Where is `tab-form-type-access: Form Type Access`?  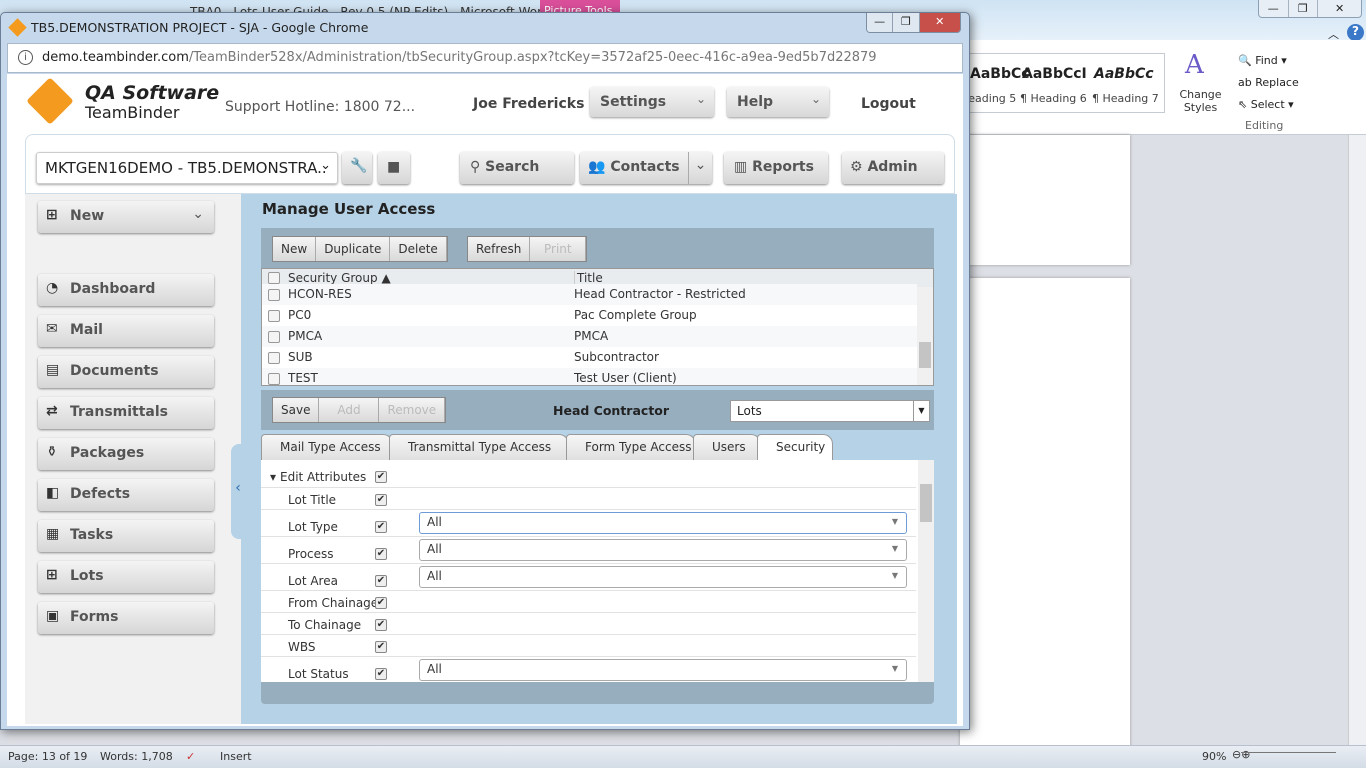
tab-form-type-access: Form Type Access is located at coordinates (631, 447).